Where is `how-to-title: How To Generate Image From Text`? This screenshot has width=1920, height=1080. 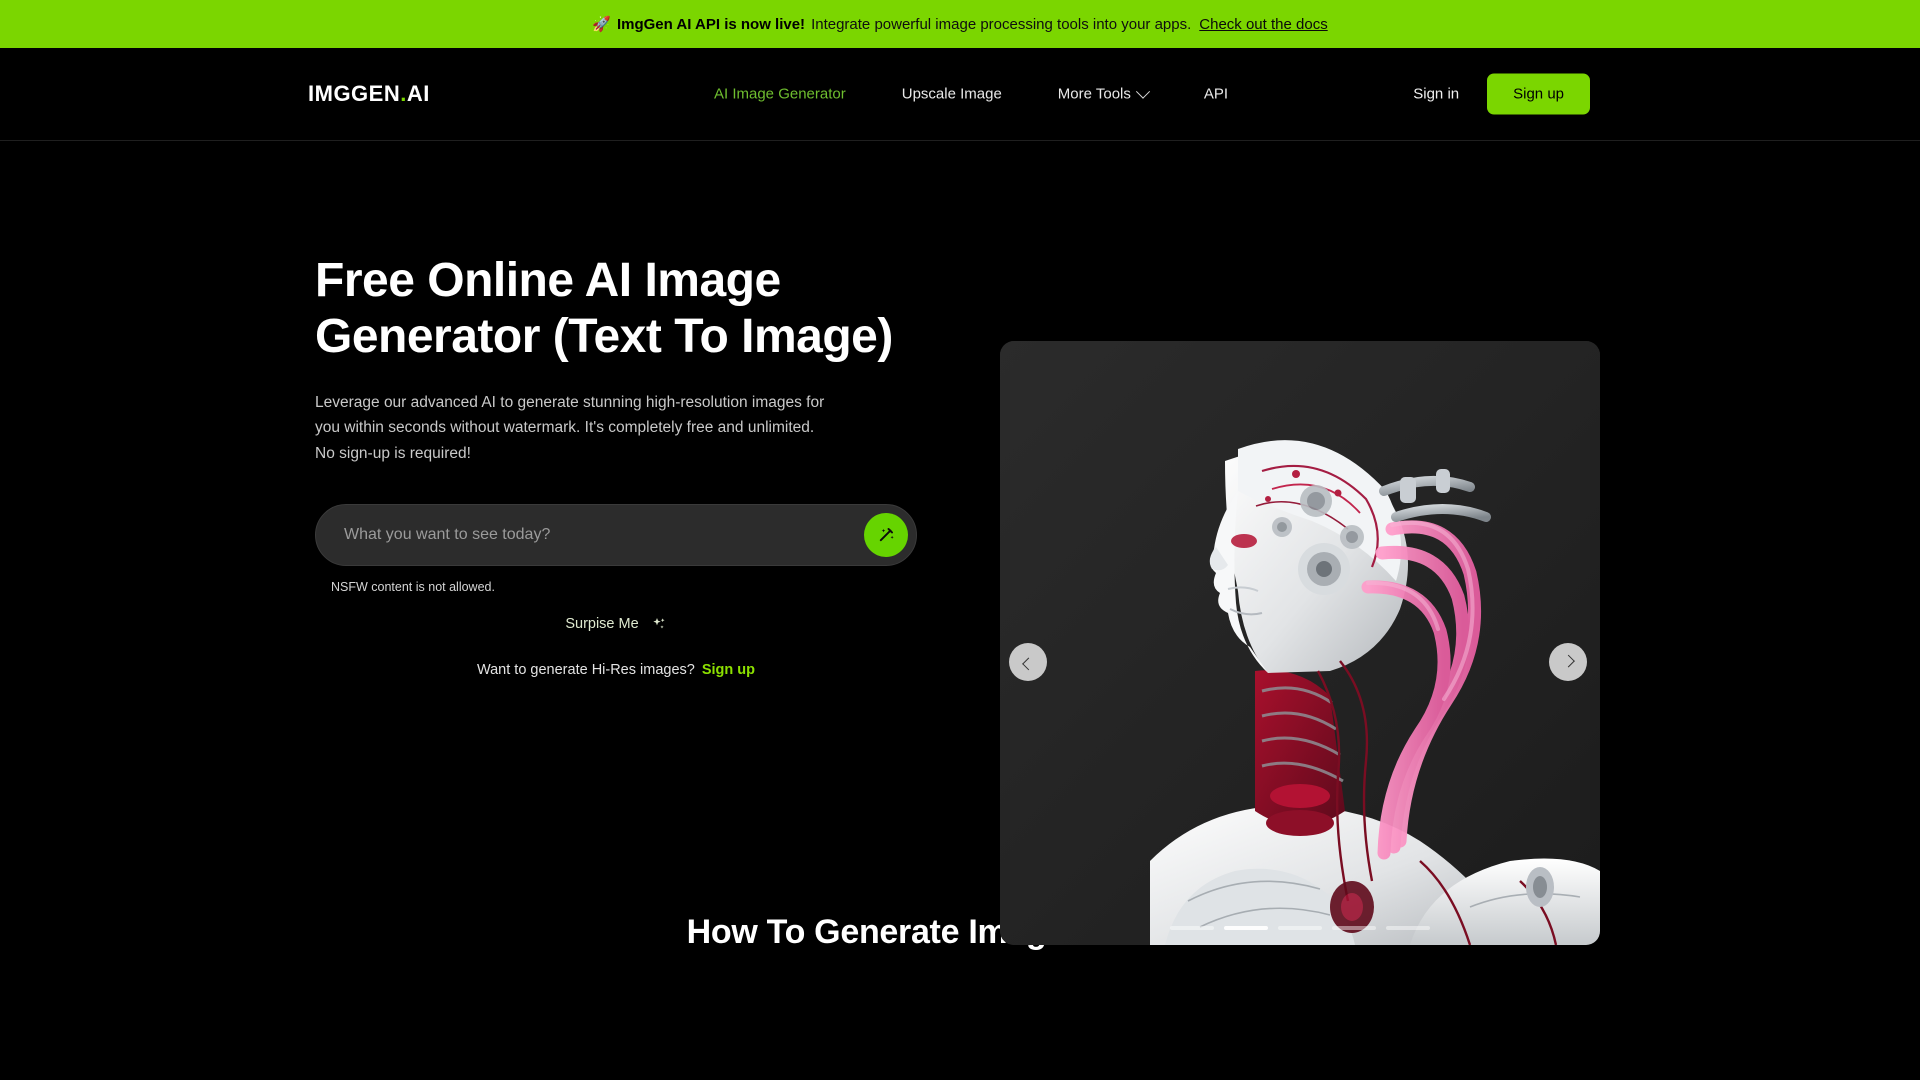
how-to-title: How To Generate Image From Text is located at coordinates (960, 932).